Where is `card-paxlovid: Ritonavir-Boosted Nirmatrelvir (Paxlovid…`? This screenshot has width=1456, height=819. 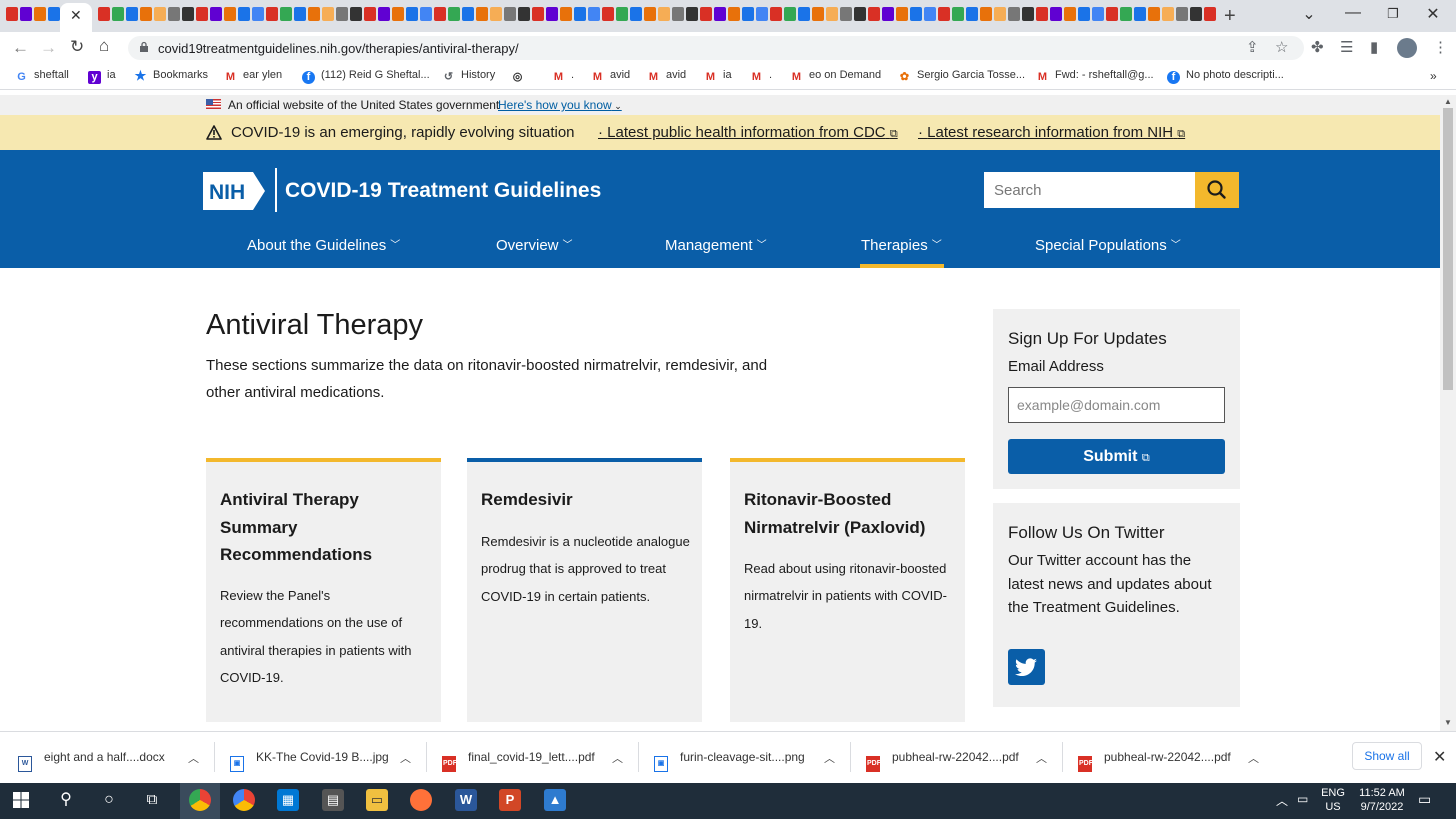
card-paxlovid: Ritonavir-Boosted Nirmatrelvir (Paxlovid… is located at coordinates (847, 590).